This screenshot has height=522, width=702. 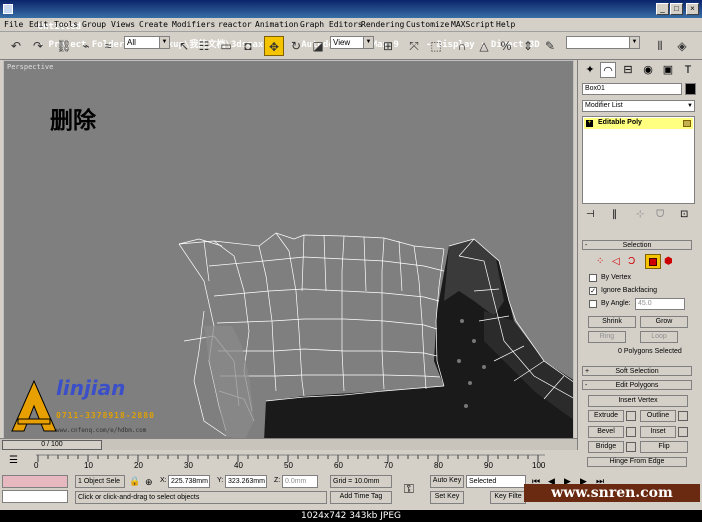 I want to click on select-by-name-icon: ☷, so click(x=204, y=46).